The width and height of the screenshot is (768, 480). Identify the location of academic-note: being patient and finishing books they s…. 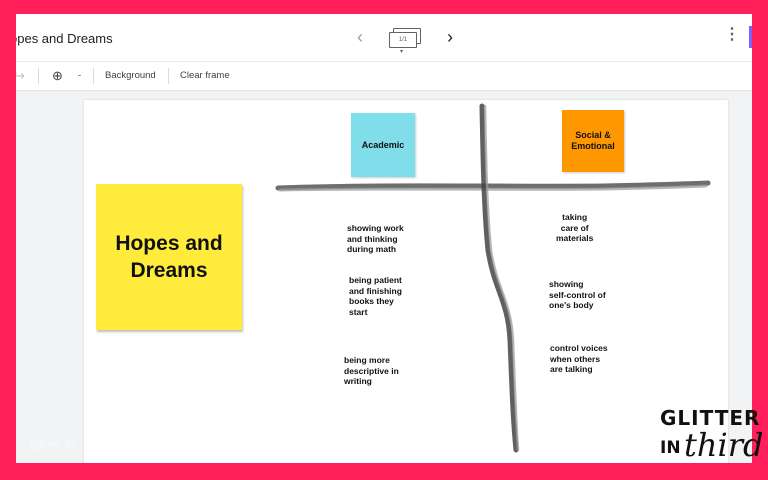
(375, 296).